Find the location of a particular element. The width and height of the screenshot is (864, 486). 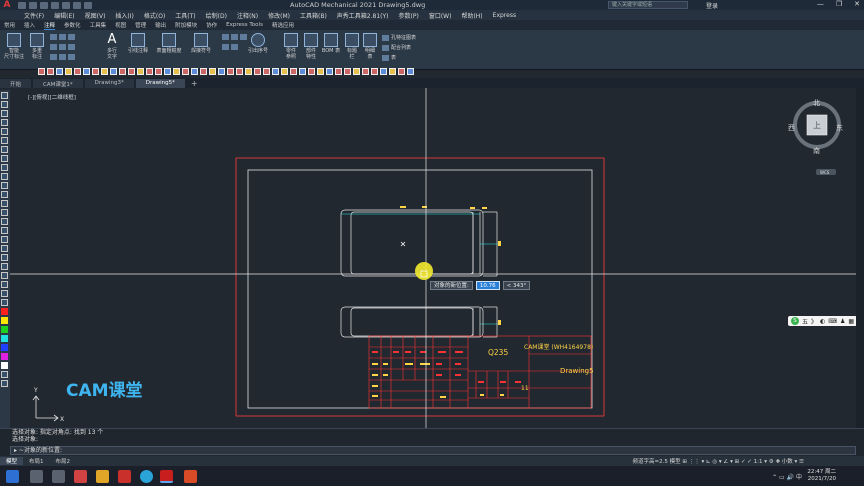

menu-window: 窗口(W) is located at coordinates (440, 15).